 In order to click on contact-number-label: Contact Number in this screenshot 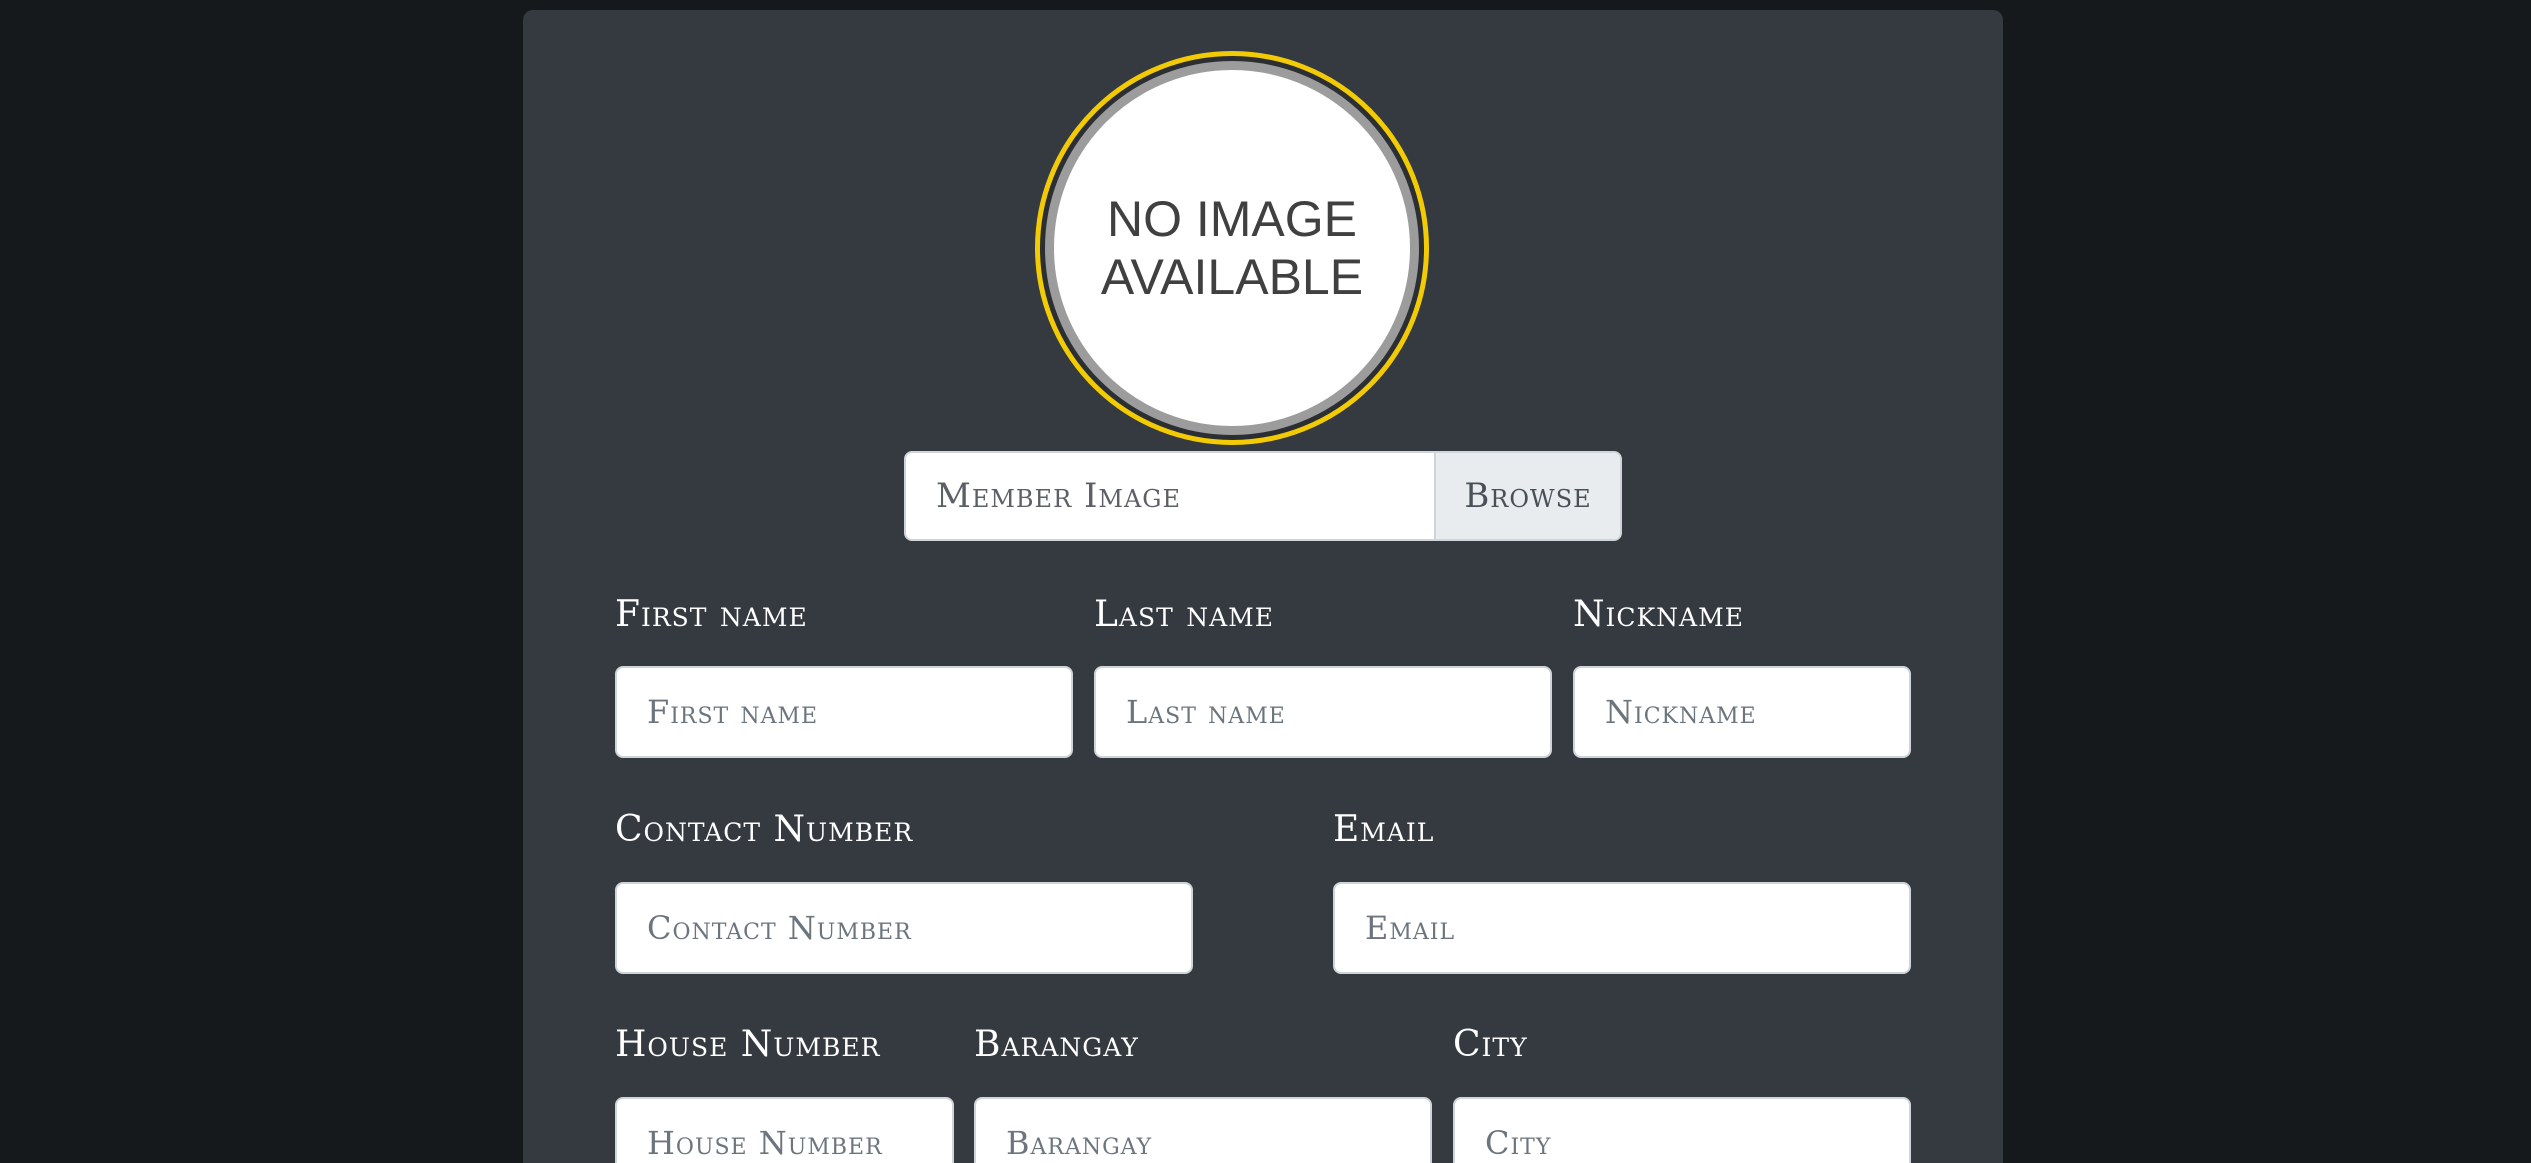, I will do `click(764, 829)`.